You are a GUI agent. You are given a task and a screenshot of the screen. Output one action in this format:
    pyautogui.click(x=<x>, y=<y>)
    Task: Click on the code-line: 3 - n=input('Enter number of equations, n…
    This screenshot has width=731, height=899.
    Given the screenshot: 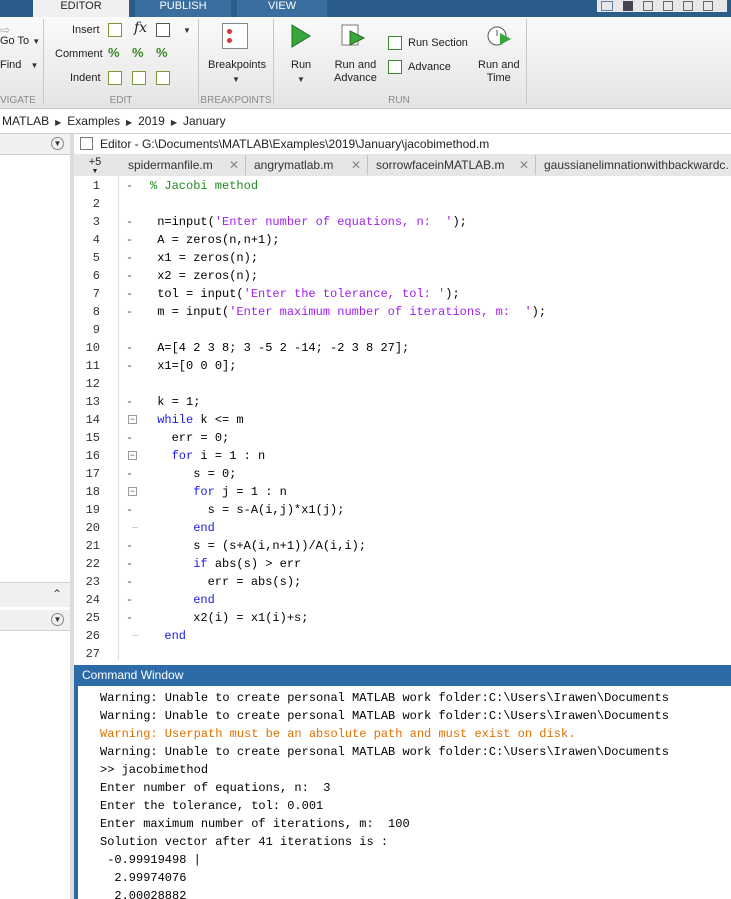 What is the action you would take?
    pyautogui.click(x=402, y=222)
    